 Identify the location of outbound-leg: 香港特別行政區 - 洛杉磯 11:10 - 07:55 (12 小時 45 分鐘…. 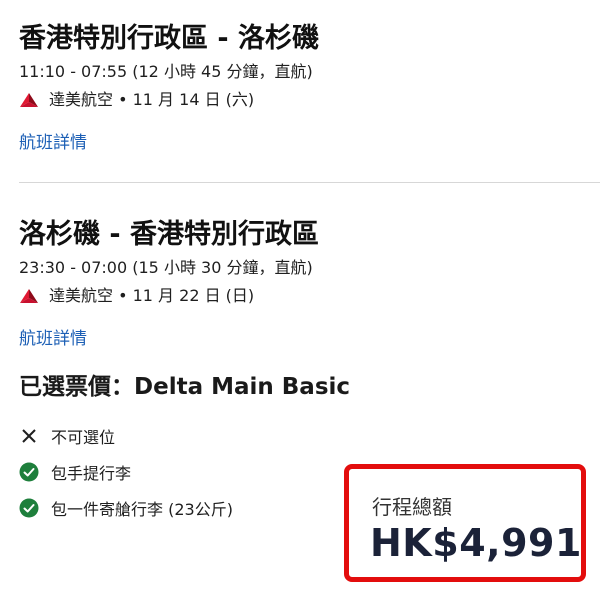
(169, 88).